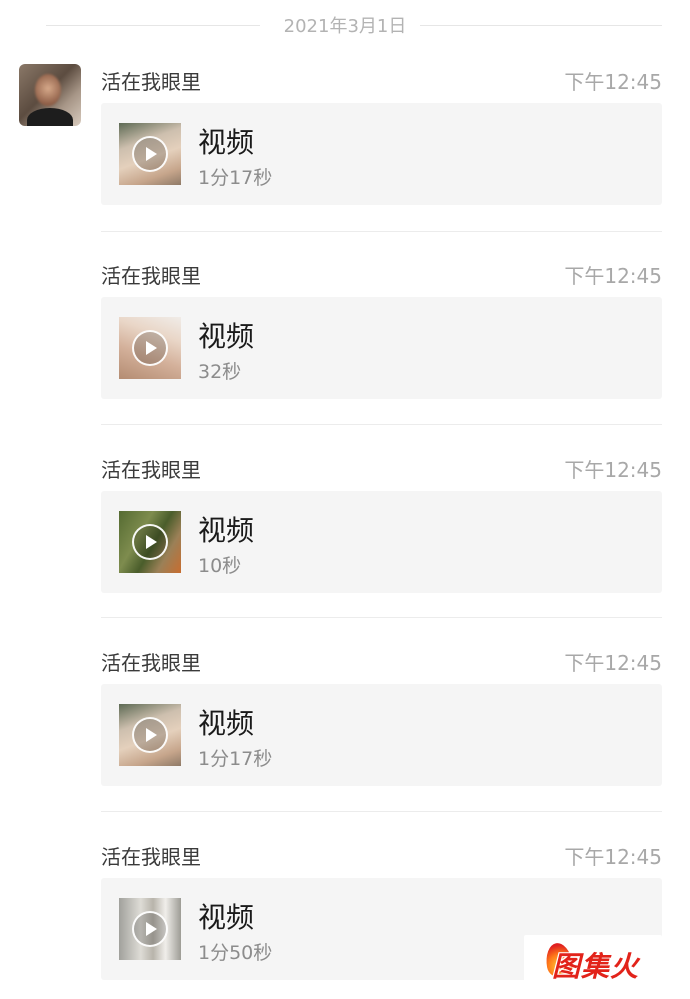 The height and width of the screenshot is (999, 690). Describe the element at coordinates (596, 966) in the screenshot. I see `watermark-text: 图集火` at that location.